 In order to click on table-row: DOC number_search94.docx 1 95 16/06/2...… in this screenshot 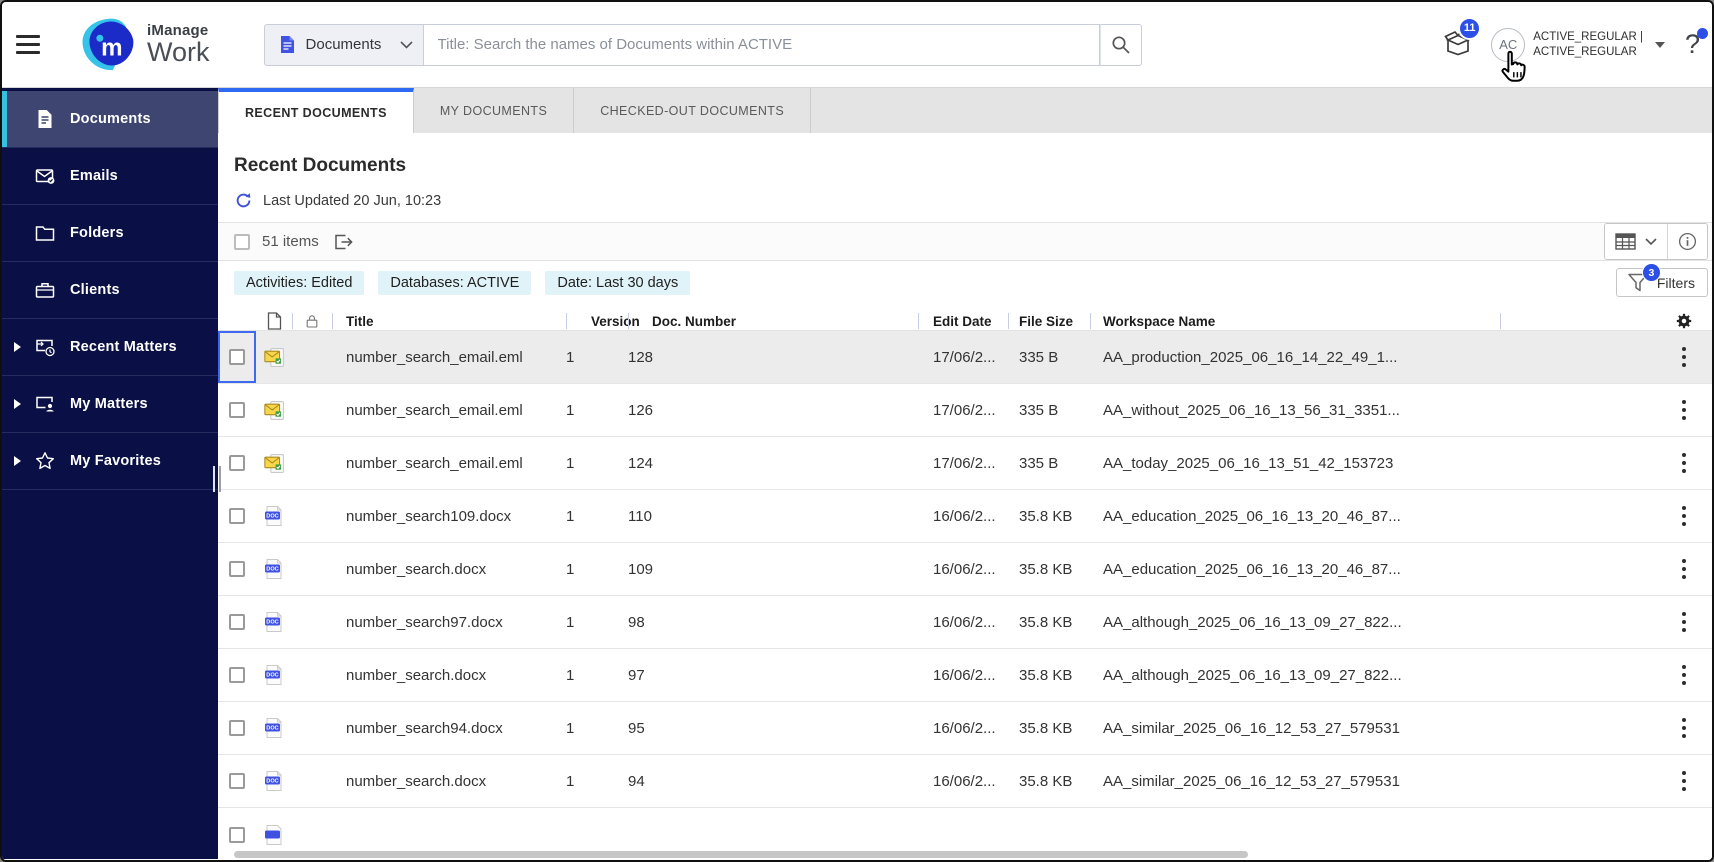, I will do `click(965, 728)`.